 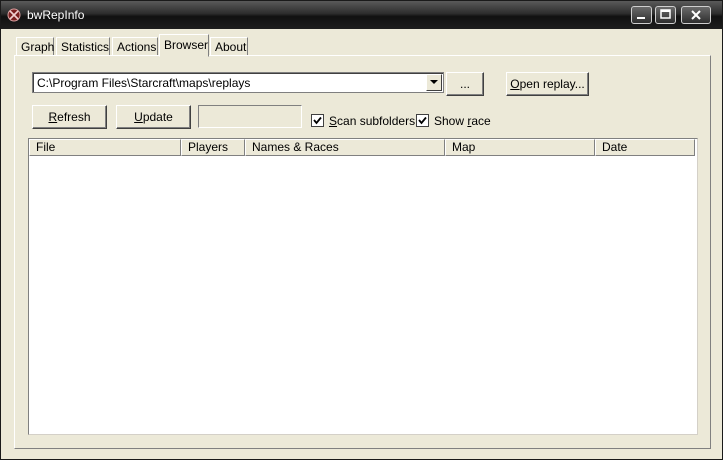 What do you see at coordinates (157, 117) in the screenshot?
I see `update-label: pdate` at bounding box center [157, 117].